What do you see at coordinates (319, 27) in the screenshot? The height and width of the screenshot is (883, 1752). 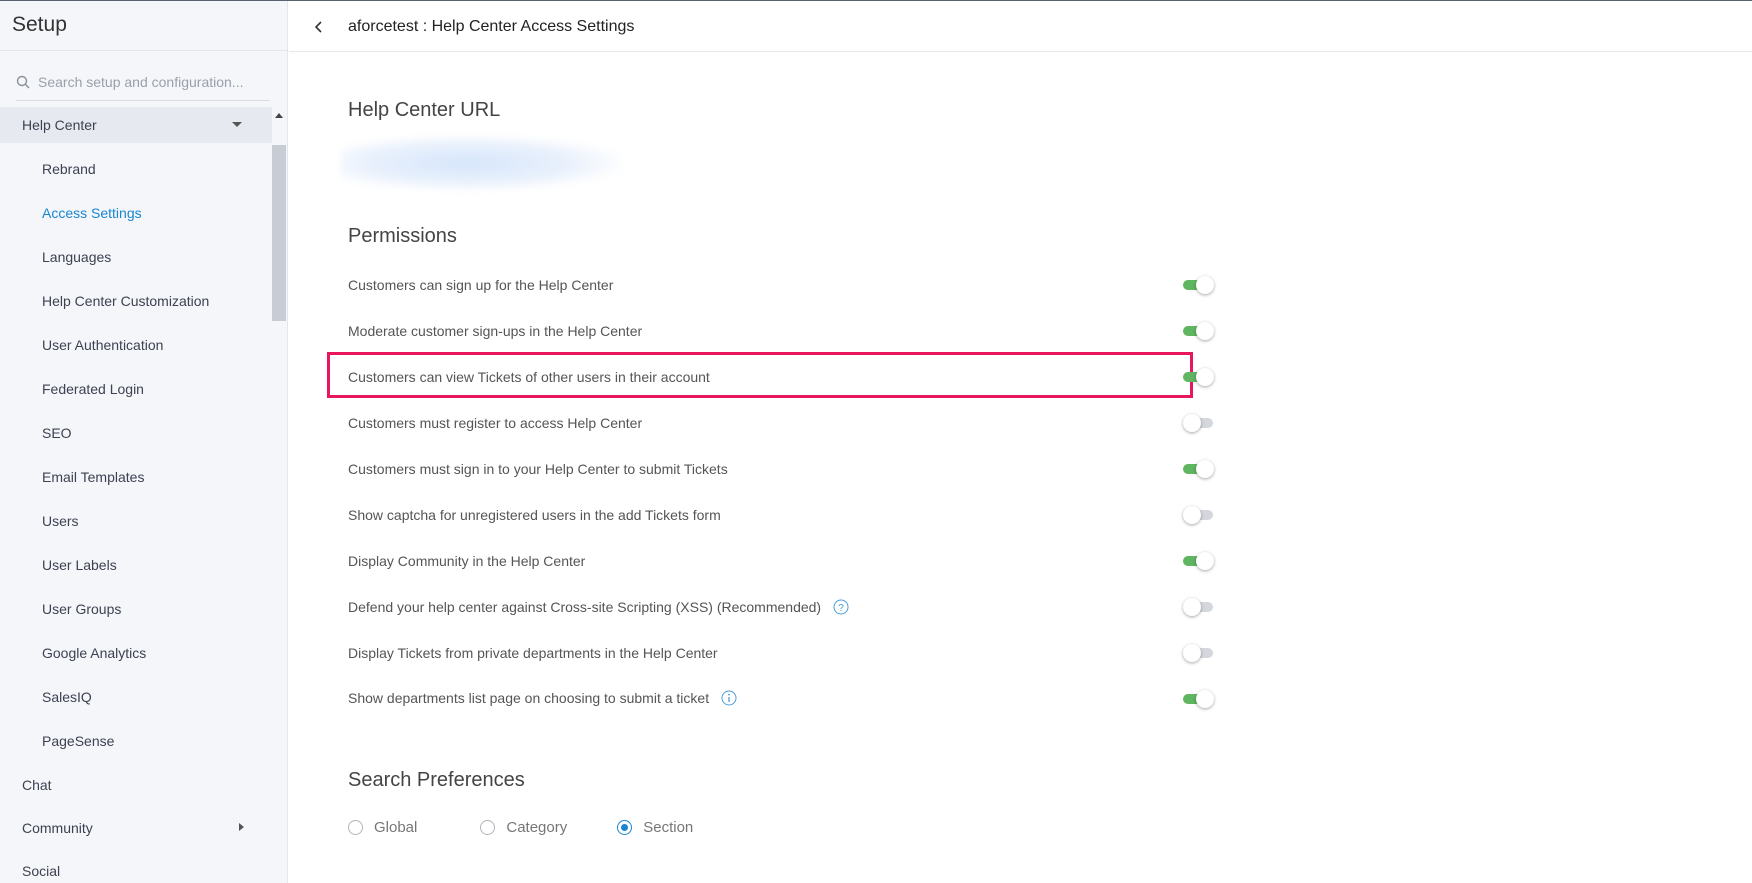 I see `back-arrow-icon` at bounding box center [319, 27].